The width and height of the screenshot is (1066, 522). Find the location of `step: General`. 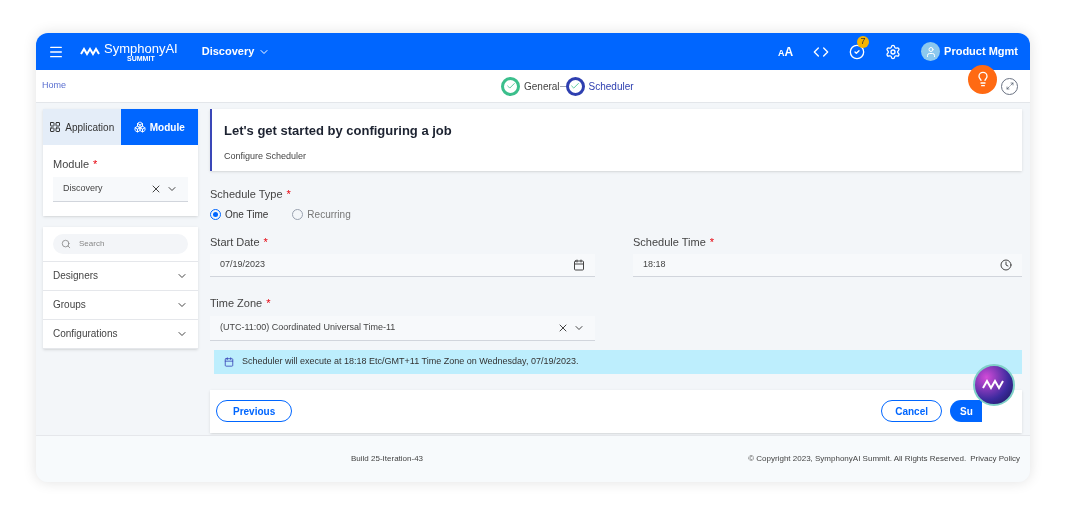

step: General is located at coordinates (530, 86).